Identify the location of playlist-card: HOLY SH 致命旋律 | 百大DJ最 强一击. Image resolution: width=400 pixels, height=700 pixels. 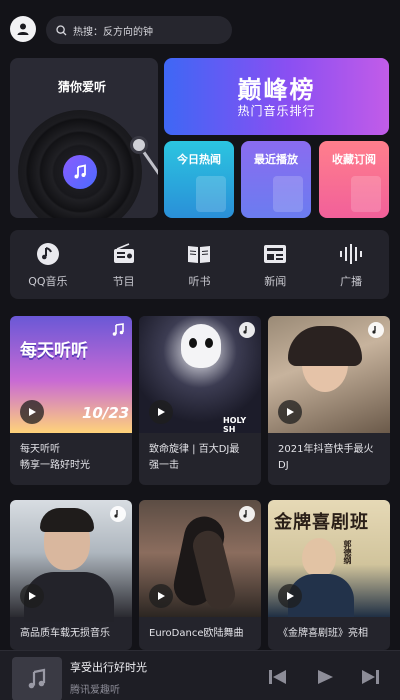
(200, 400).